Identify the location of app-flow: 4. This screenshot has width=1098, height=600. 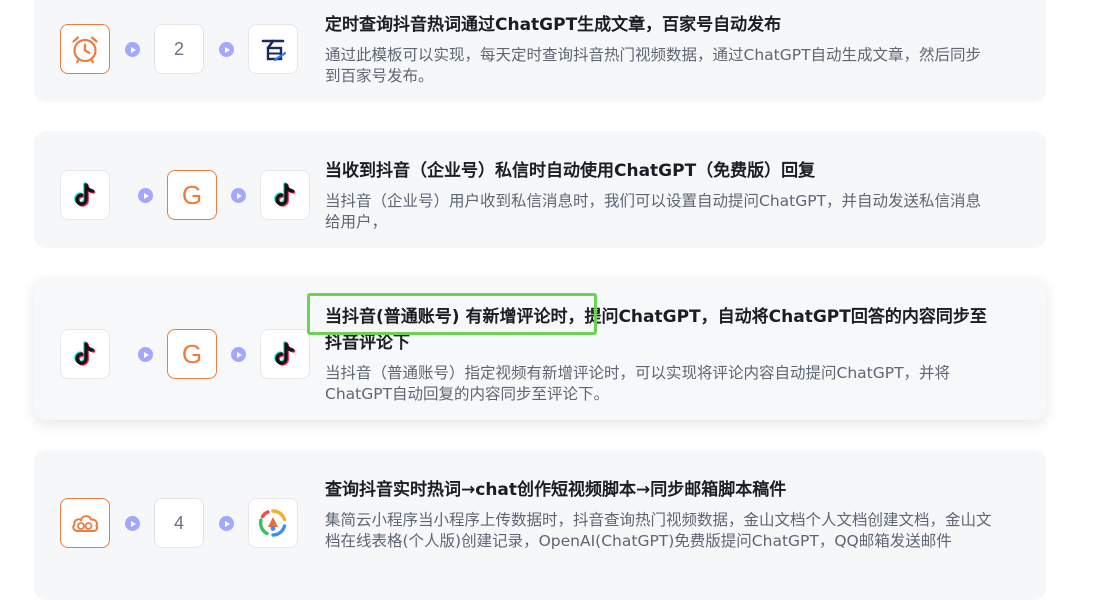
(184, 525).